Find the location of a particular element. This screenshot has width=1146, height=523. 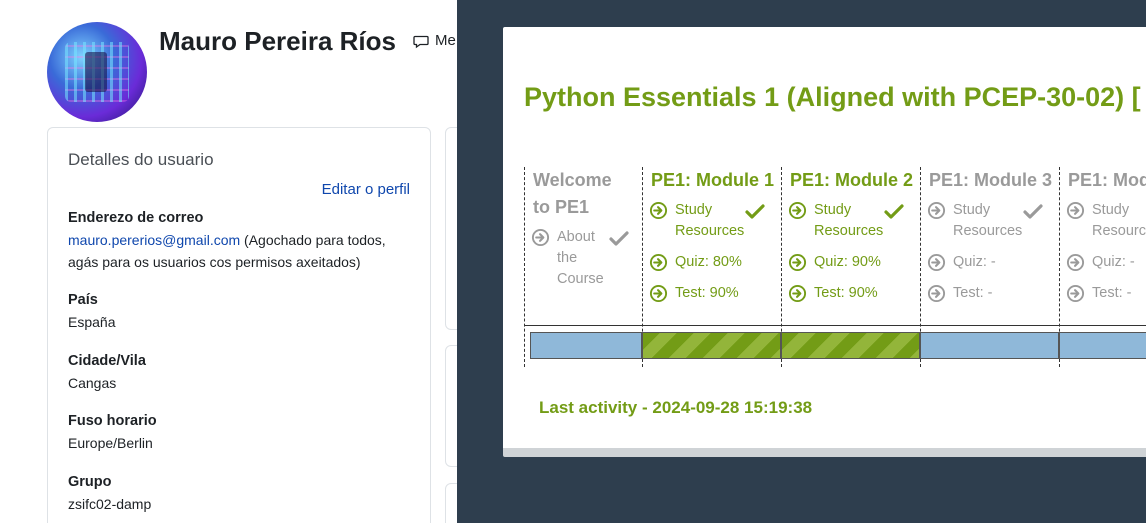

city-field: Cidade/Vila Cangas is located at coordinates (240, 372).